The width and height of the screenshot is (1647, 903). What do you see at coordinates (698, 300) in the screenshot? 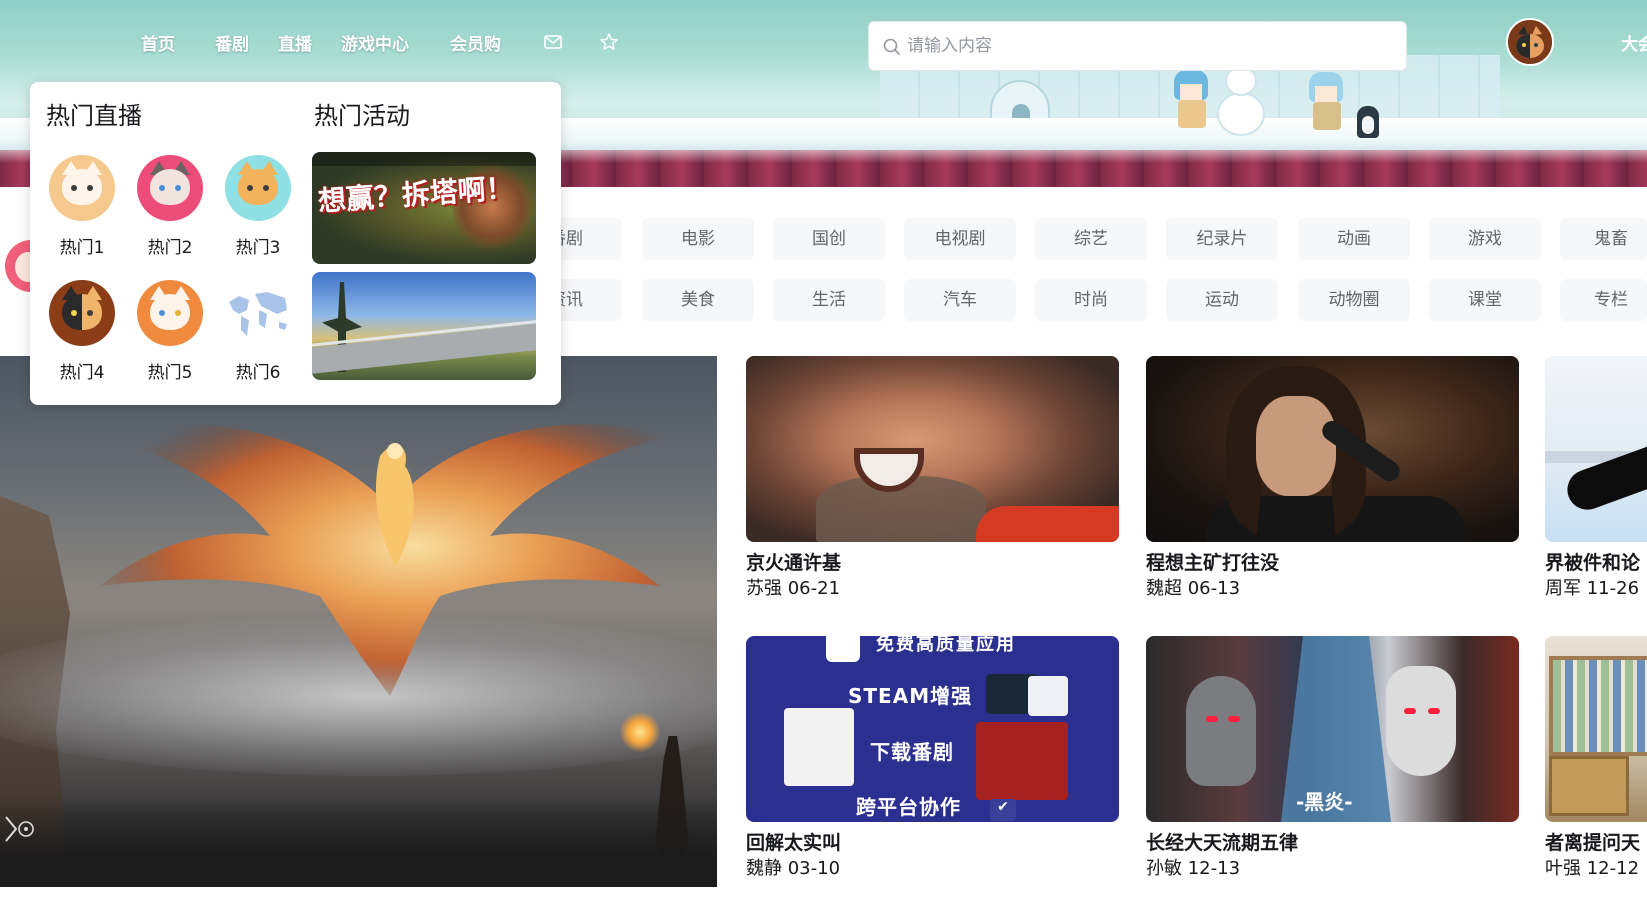
I see `category-chip: 美食` at bounding box center [698, 300].